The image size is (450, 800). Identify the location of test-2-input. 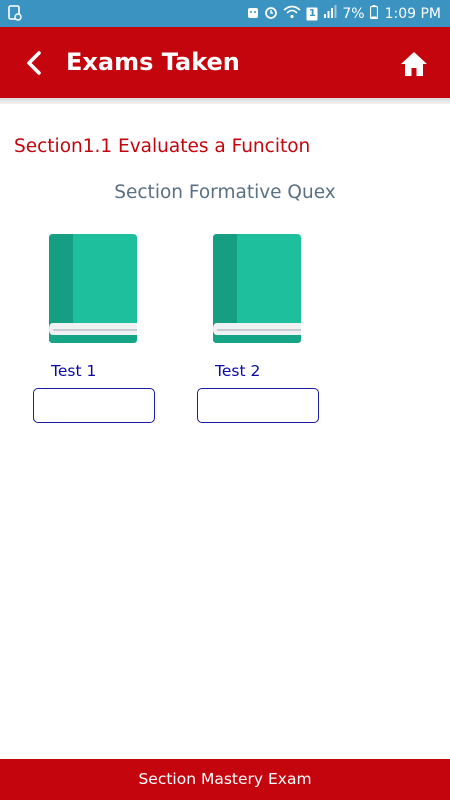
(258, 405).